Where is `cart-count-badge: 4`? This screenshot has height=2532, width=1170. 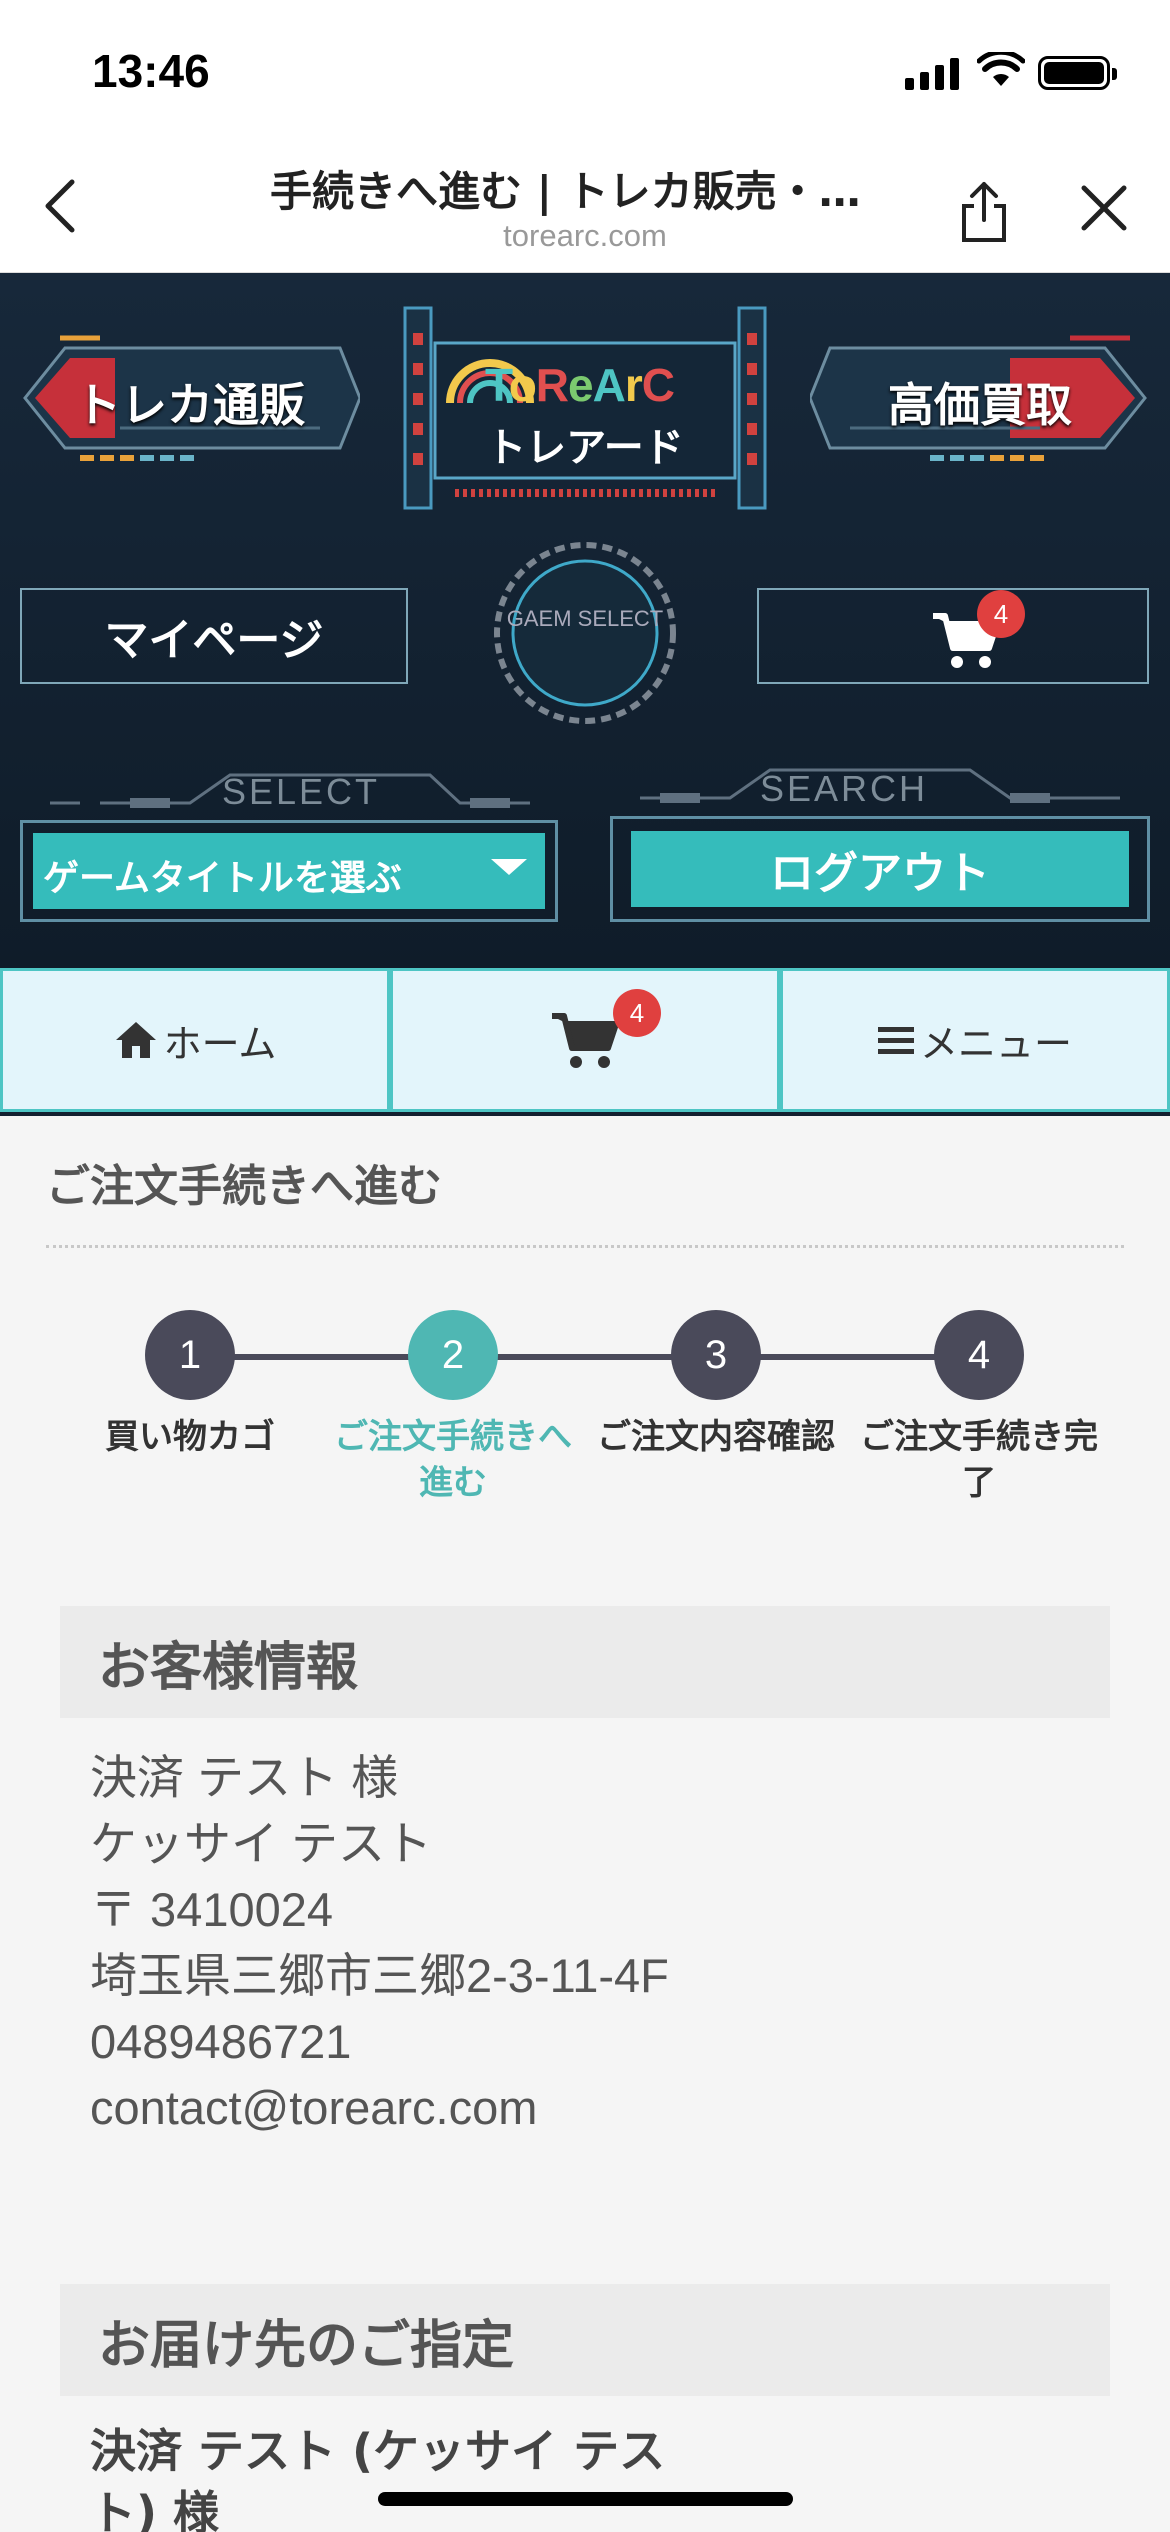 cart-count-badge: 4 is located at coordinates (1001, 614).